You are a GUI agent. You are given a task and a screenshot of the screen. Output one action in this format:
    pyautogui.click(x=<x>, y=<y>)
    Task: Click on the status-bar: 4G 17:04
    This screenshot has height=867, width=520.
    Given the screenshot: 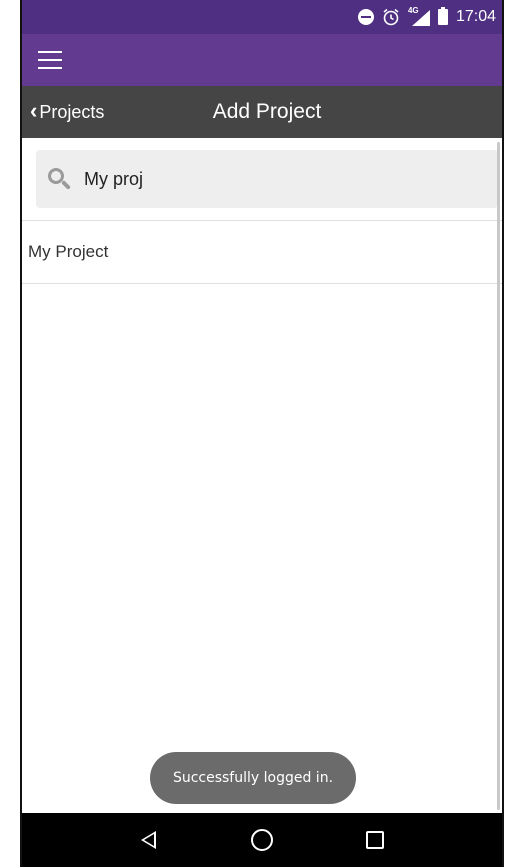 What is the action you would take?
    pyautogui.click(x=262, y=17)
    